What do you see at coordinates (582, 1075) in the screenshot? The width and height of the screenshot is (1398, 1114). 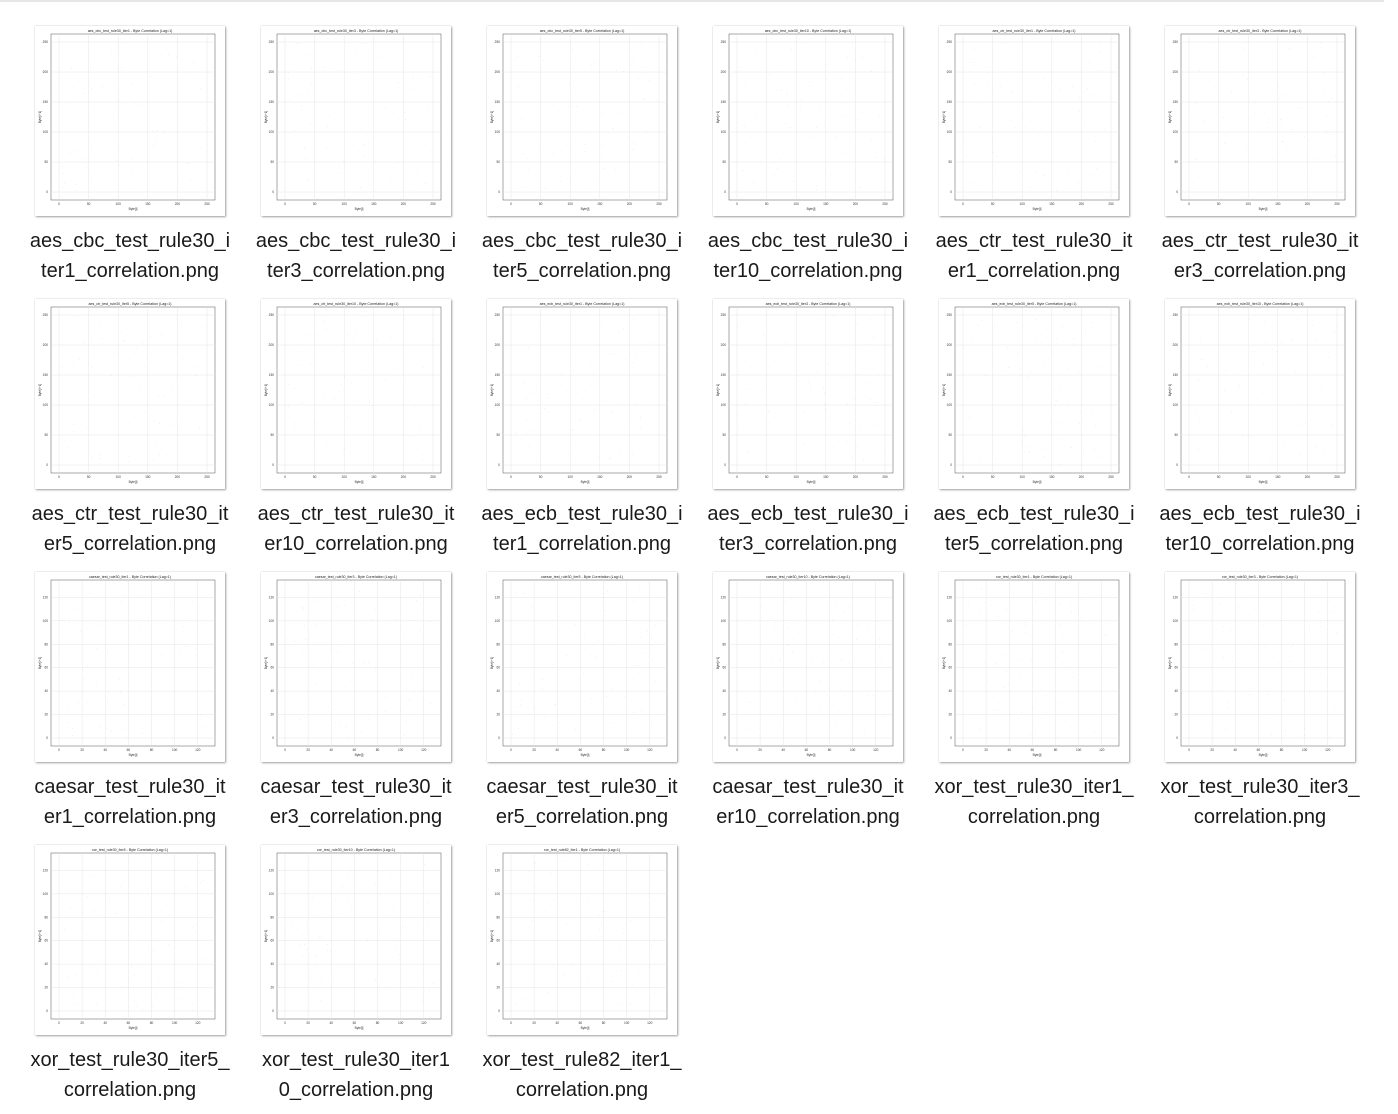 I see `file-name-label: xor_test_rule82_iter1_ correlation.png` at bounding box center [582, 1075].